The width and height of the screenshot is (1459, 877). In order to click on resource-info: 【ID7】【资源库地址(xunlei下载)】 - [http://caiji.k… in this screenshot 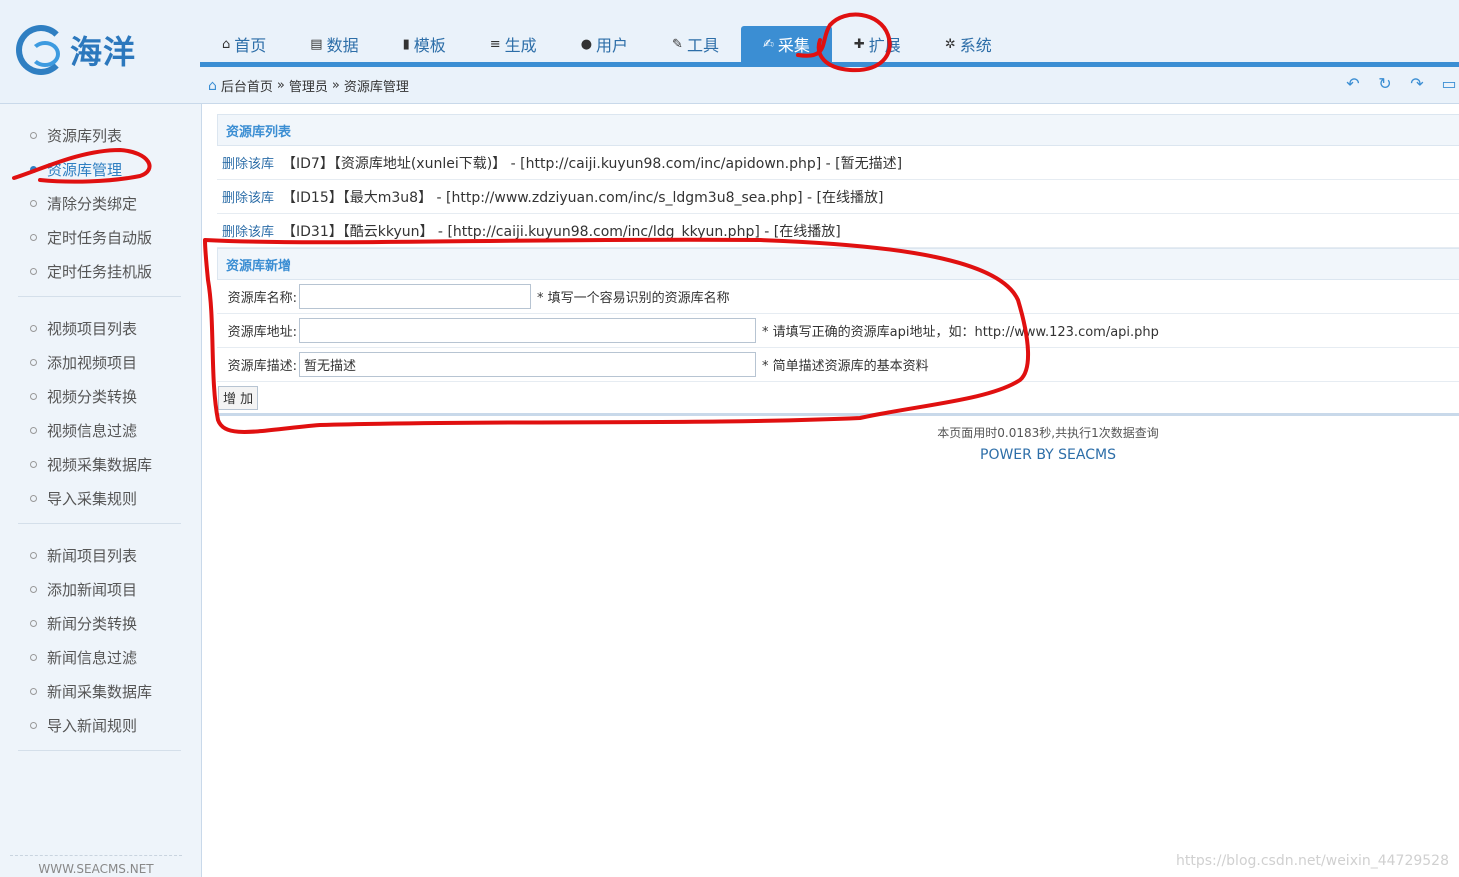, I will do `click(592, 163)`.